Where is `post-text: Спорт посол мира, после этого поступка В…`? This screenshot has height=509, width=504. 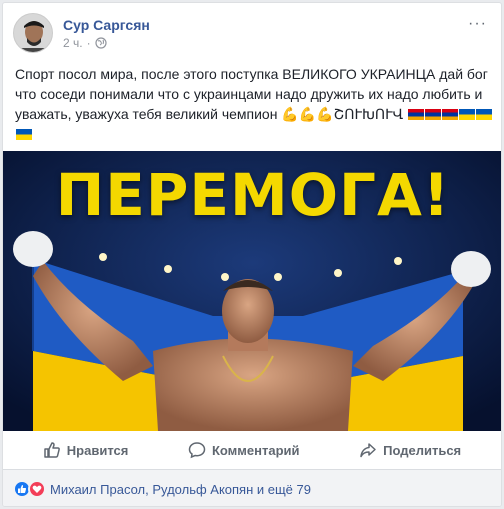
post-text: Спорт посол мира, после этого поступка В… is located at coordinates (255, 104).